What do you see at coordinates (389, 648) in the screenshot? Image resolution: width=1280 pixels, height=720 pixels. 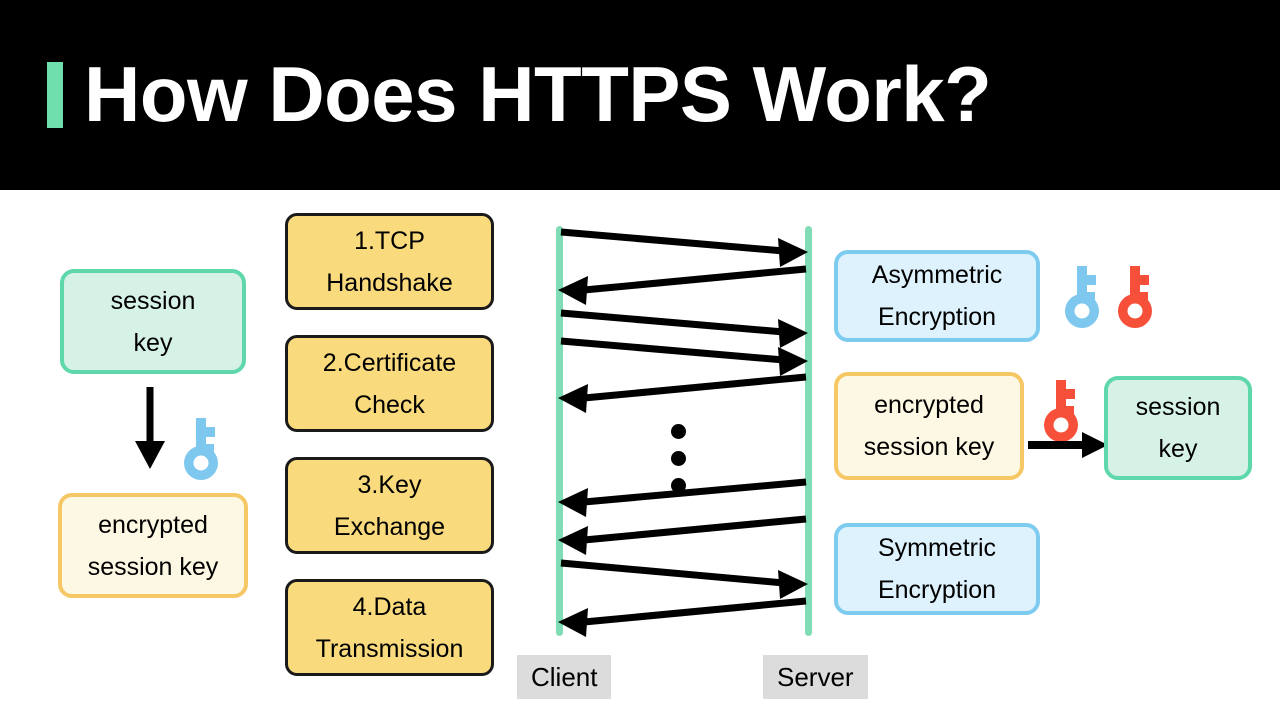 I see `step-4-line2: Transmission` at bounding box center [389, 648].